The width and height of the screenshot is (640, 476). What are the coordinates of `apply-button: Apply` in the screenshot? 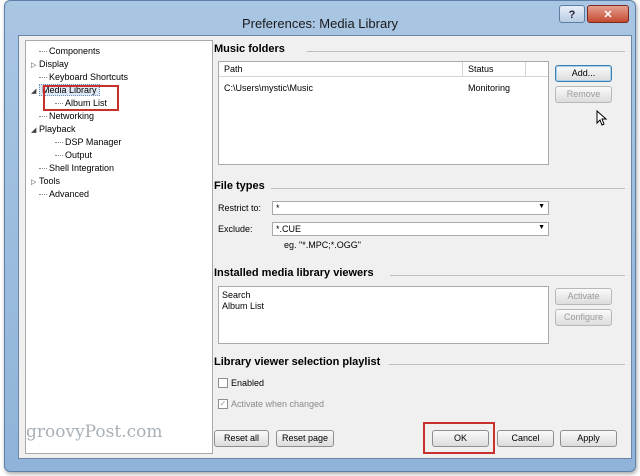 It's located at (588, 438).